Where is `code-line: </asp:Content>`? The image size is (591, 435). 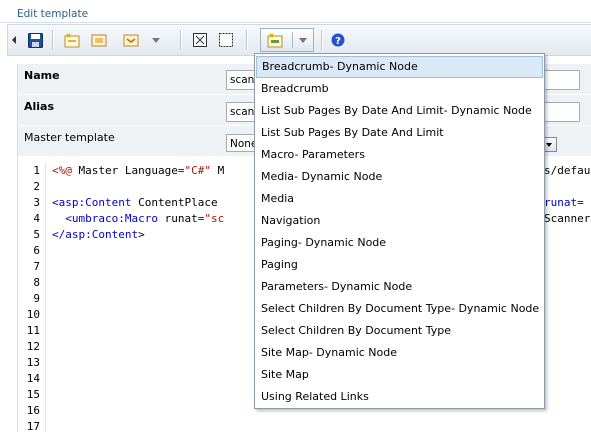
code-line: </asp:Content> is located at coordinates (138, 235).